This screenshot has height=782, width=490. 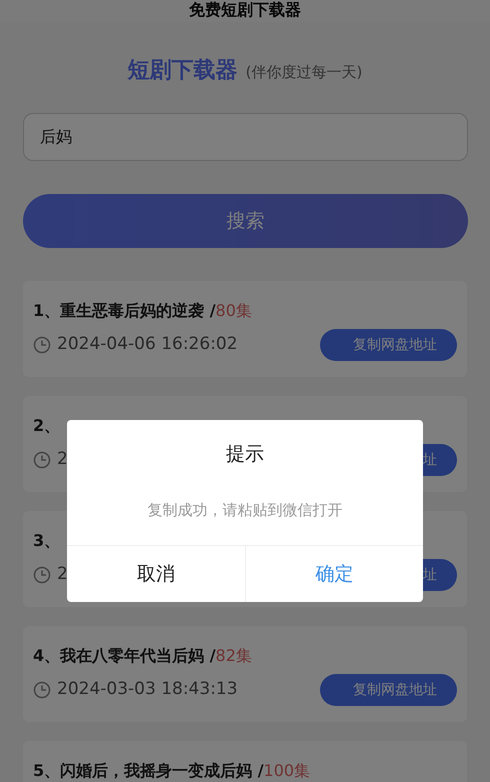 What do you see at coordinates (47, 426) in the screenshot?
I see `drama-title: 2、` at bounding box center [47, 426].